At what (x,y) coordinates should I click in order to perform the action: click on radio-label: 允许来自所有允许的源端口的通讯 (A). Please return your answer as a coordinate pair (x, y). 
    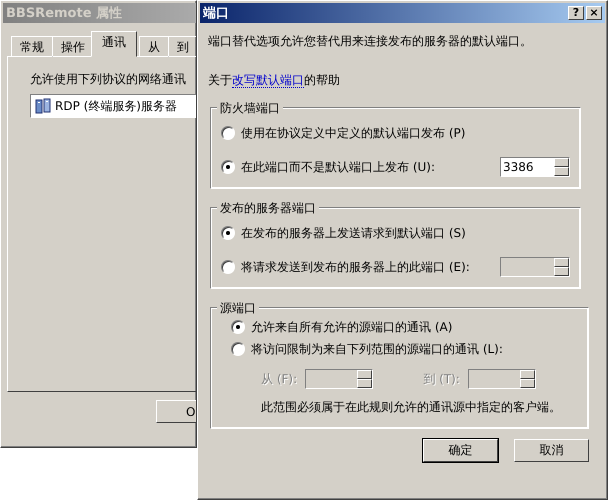
    Looking at the image, I should click on (351, 327).